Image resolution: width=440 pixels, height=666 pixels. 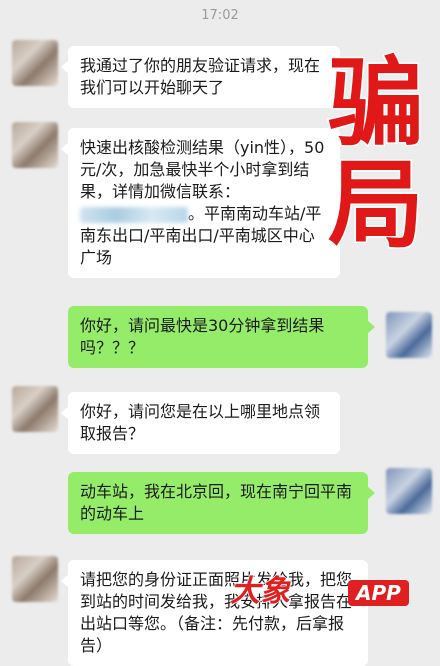 I want to click on chat-timestamp: 17:02, so click(x=220, y=15).